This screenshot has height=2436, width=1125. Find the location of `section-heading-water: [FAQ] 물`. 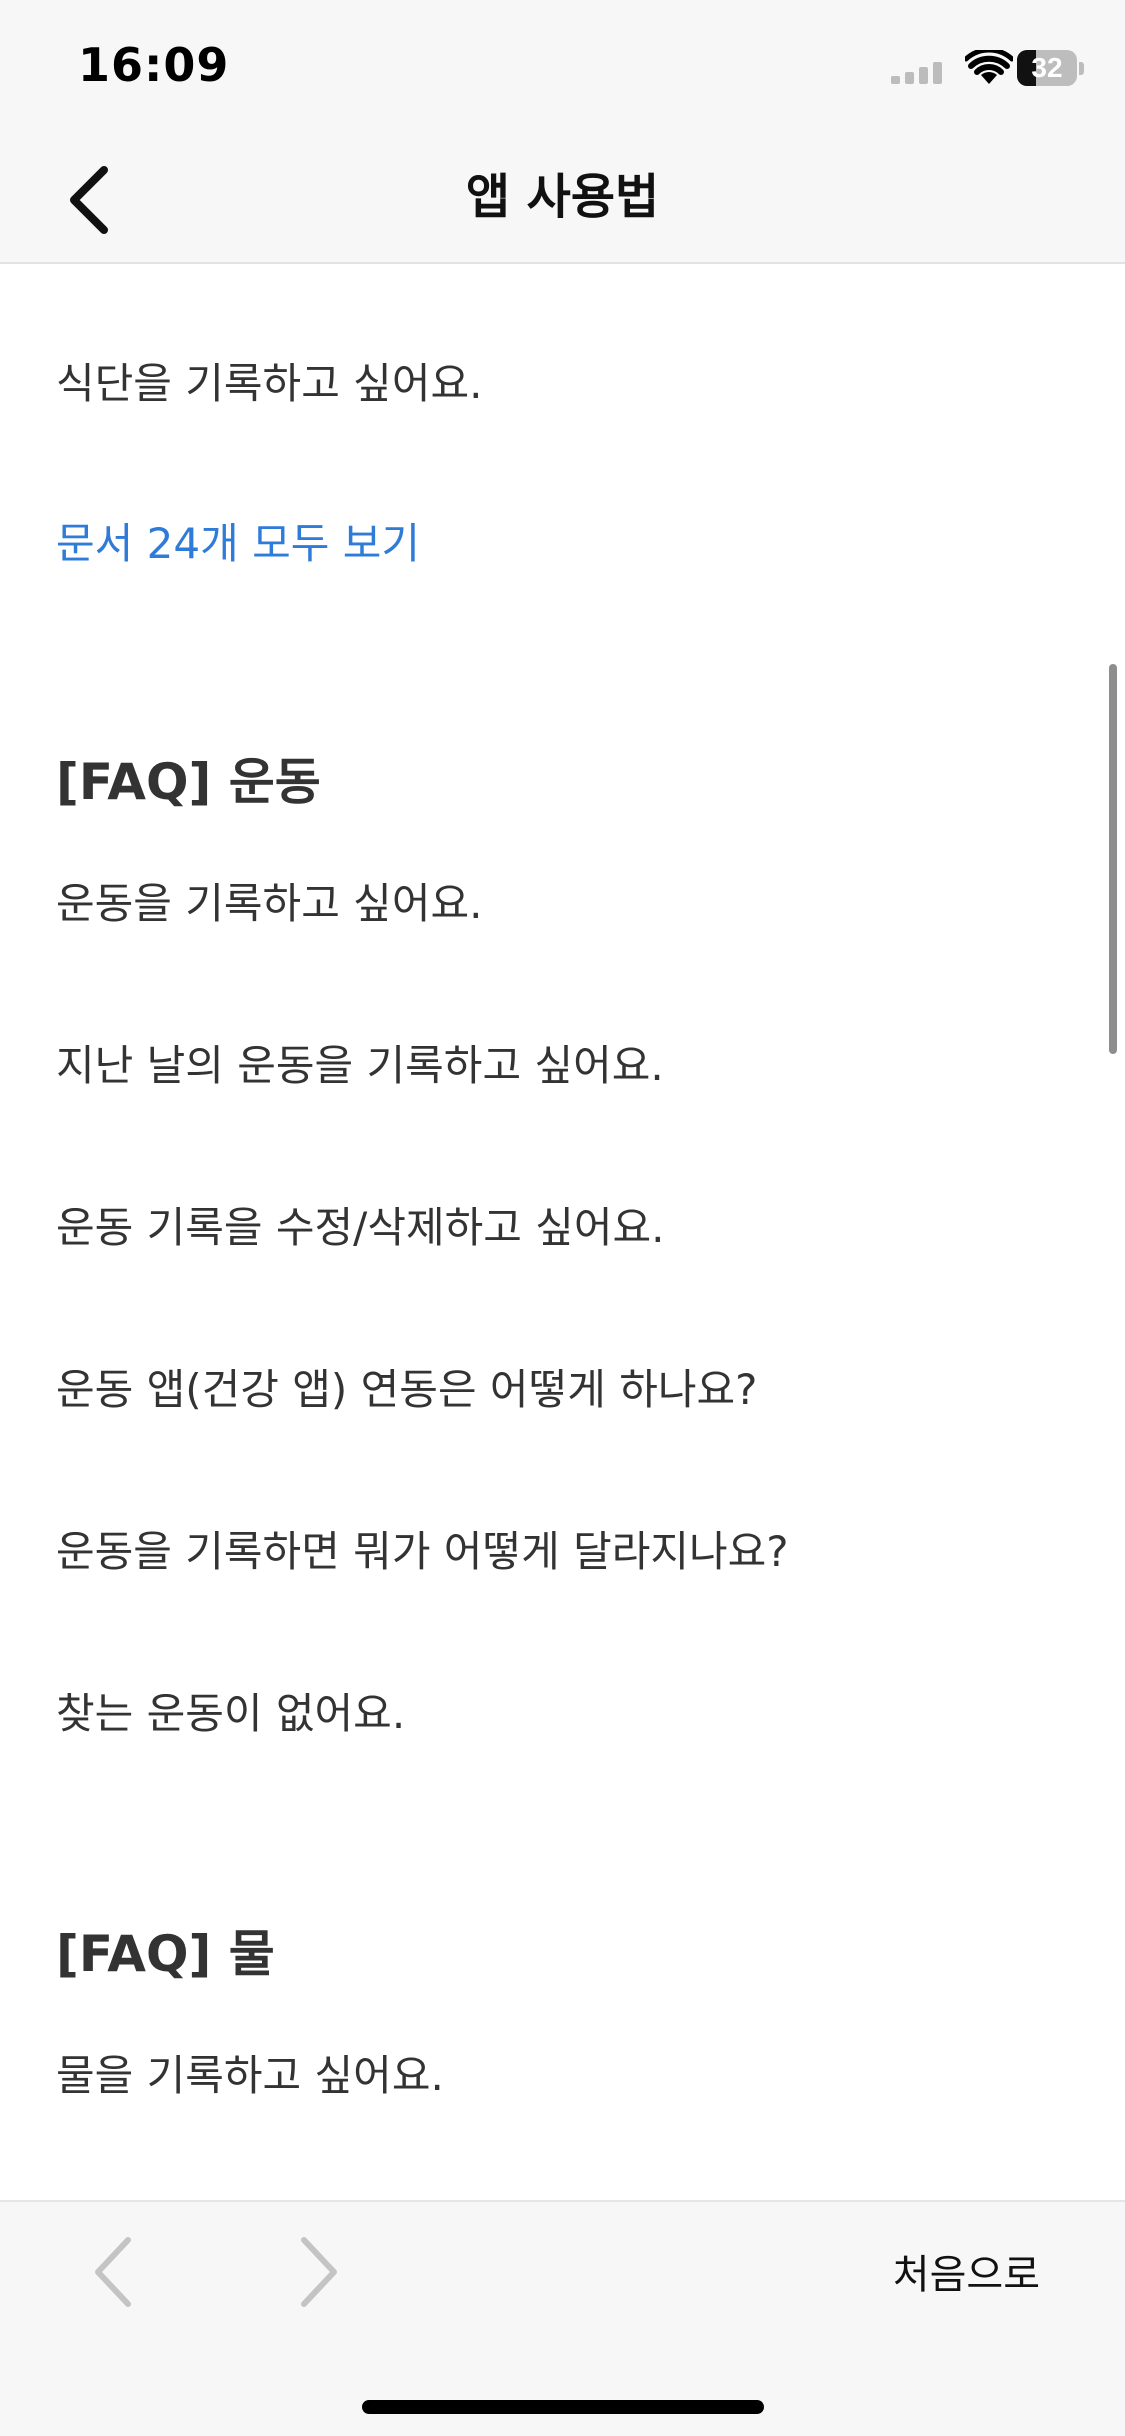

section-heading-water: [FAQ] 물 is located at coordinates (165, 1954).